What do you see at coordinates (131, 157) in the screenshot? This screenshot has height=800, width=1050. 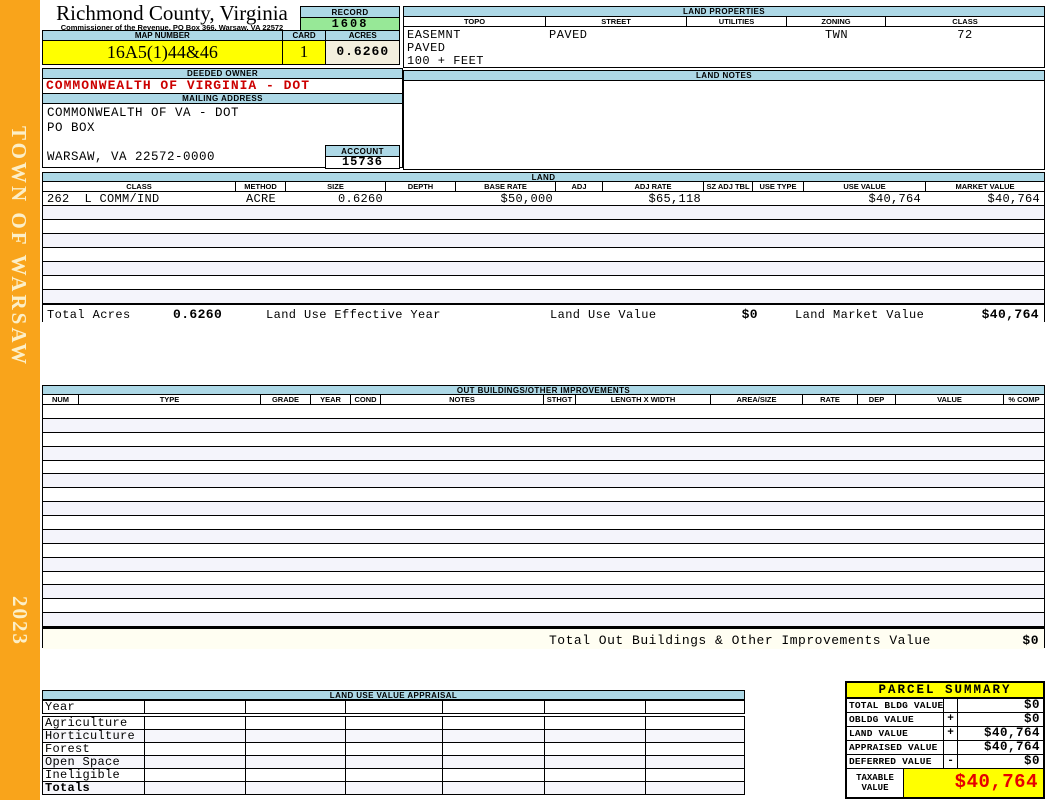 I see `address-line-3: WARSAW, VA 22572-0000` at bounding box center [131, 157].